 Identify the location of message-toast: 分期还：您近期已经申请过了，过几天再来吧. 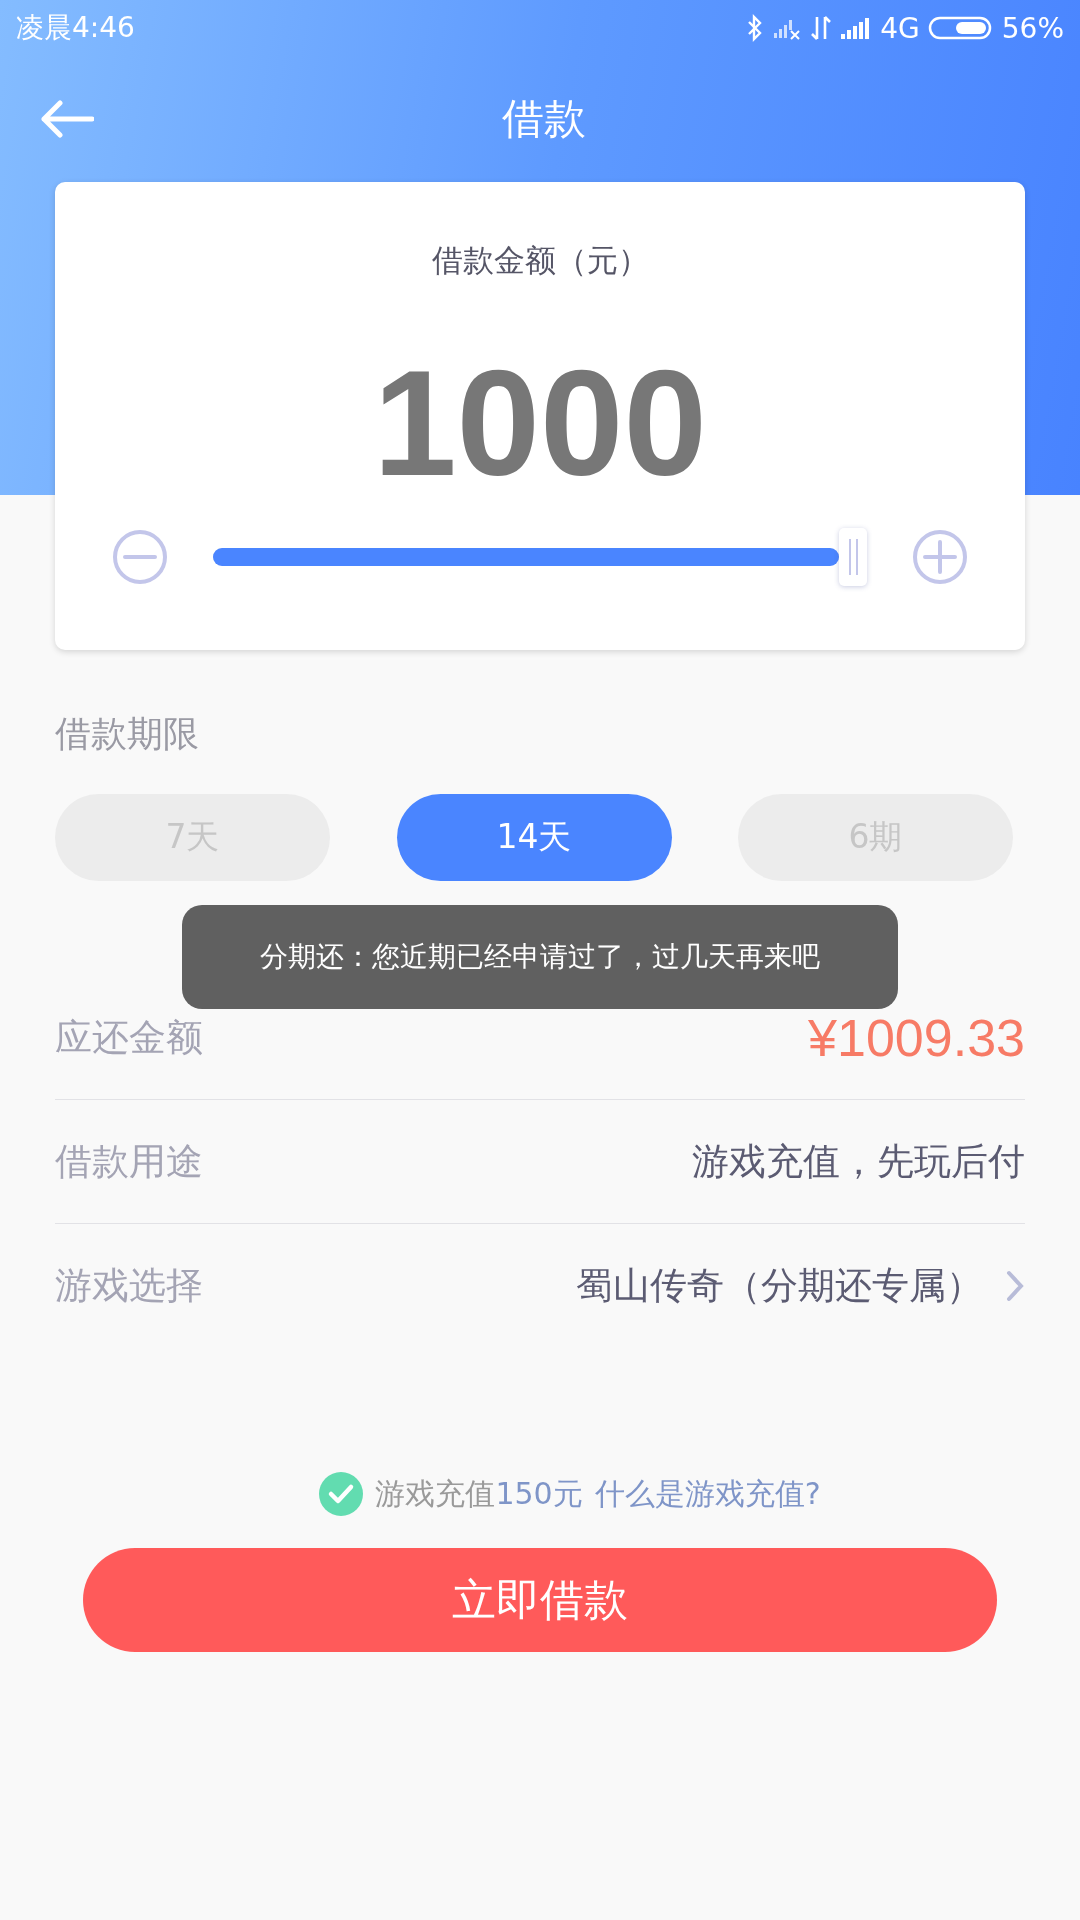
(540, 957).